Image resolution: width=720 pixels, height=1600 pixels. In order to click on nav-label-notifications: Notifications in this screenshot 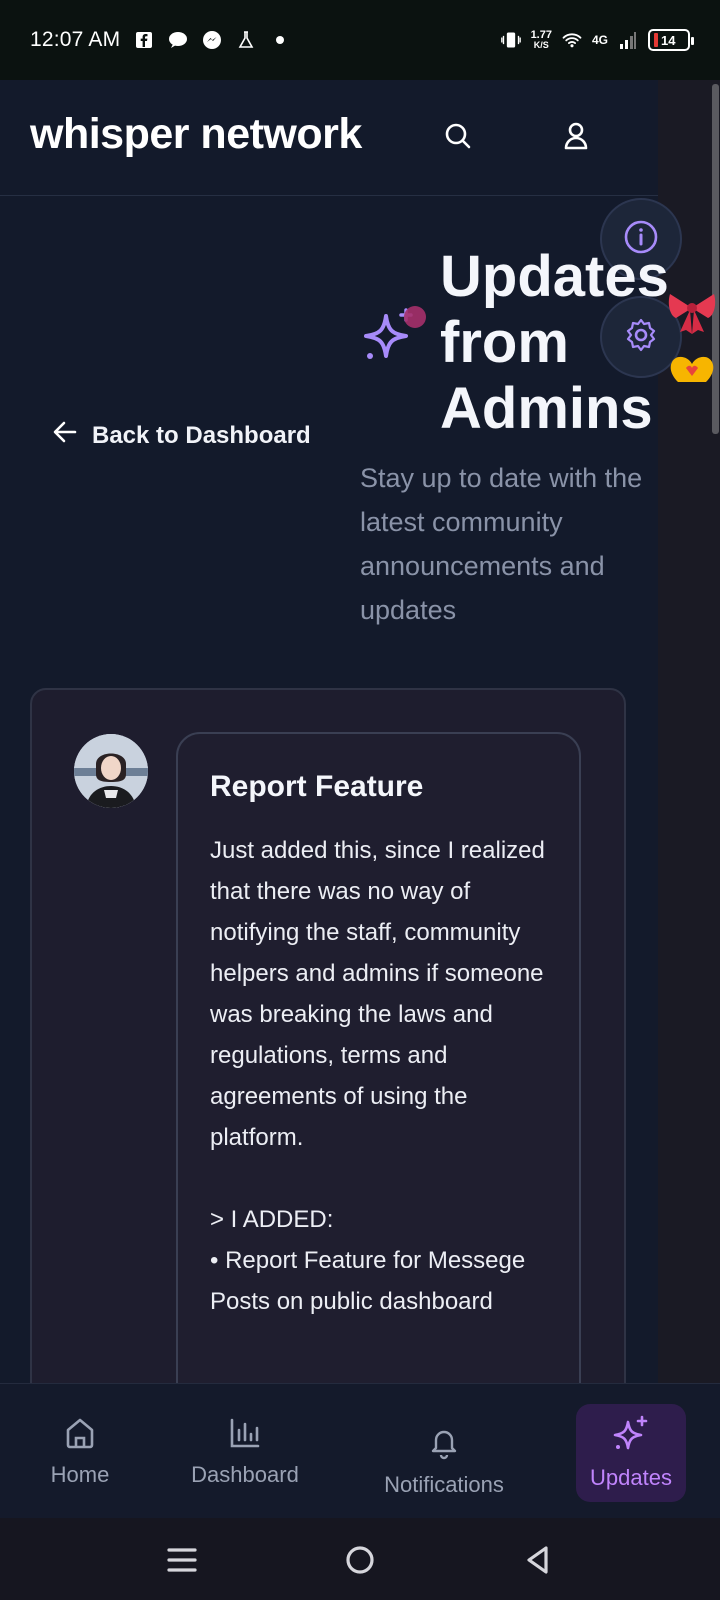, I will do `click(444, 1484)`.